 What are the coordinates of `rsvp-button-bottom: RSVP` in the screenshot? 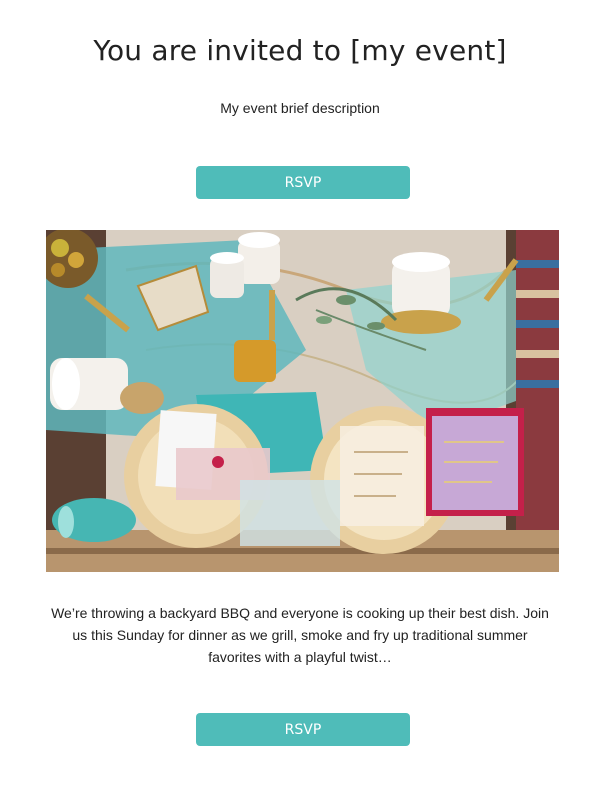 It's located at (303, 729).